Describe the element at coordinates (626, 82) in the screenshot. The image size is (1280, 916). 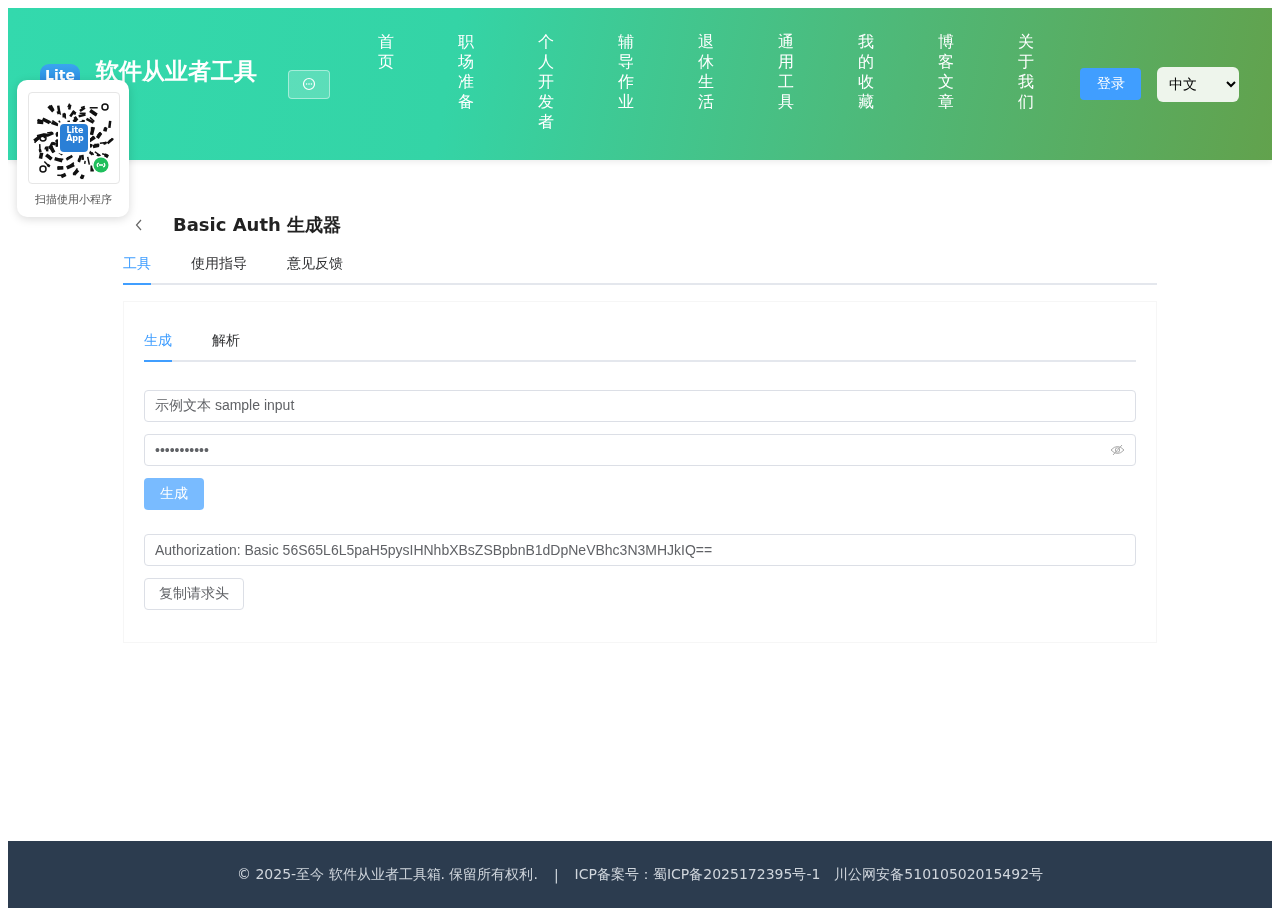
I see `nav-link: 辅导作业` at that location.